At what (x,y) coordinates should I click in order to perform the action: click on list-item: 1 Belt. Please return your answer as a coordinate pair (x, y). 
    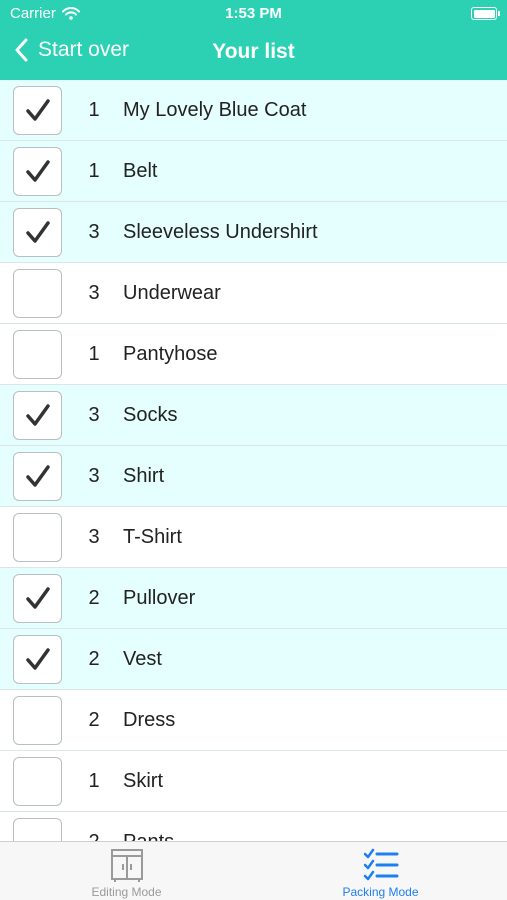
    Looking at the image, I should click on (253, 171).